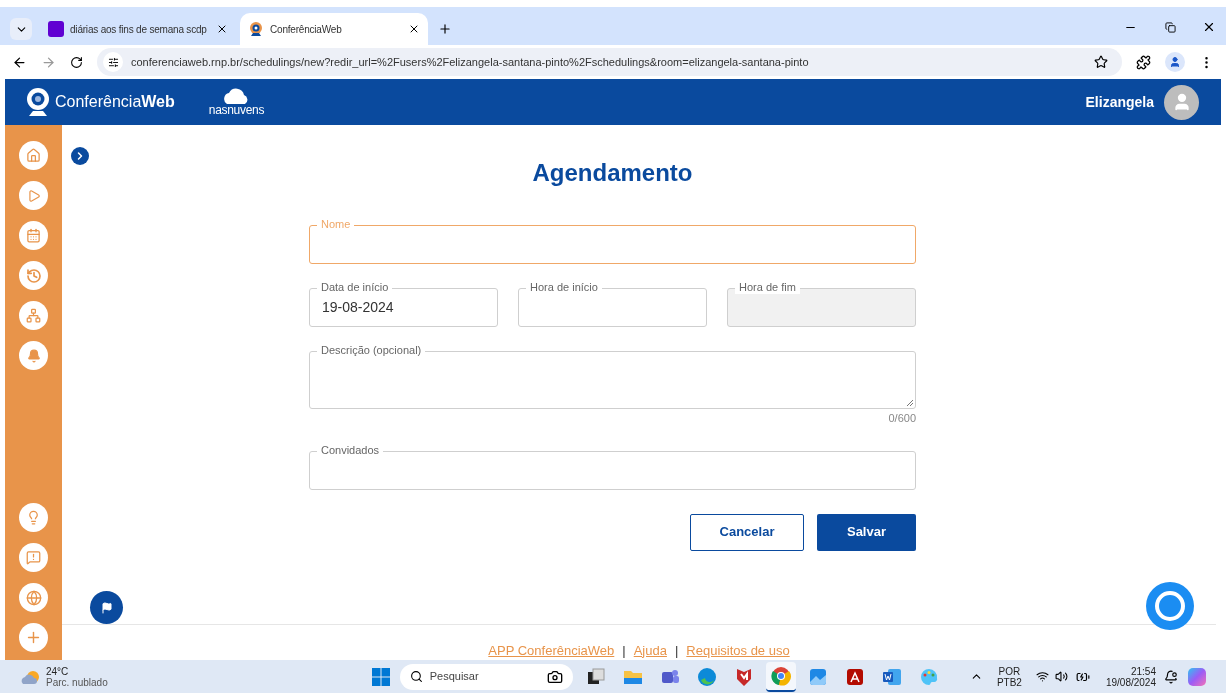 This screenshot has width=1226, height=693. I want to click on windows-start-icon, so click(380, 676).